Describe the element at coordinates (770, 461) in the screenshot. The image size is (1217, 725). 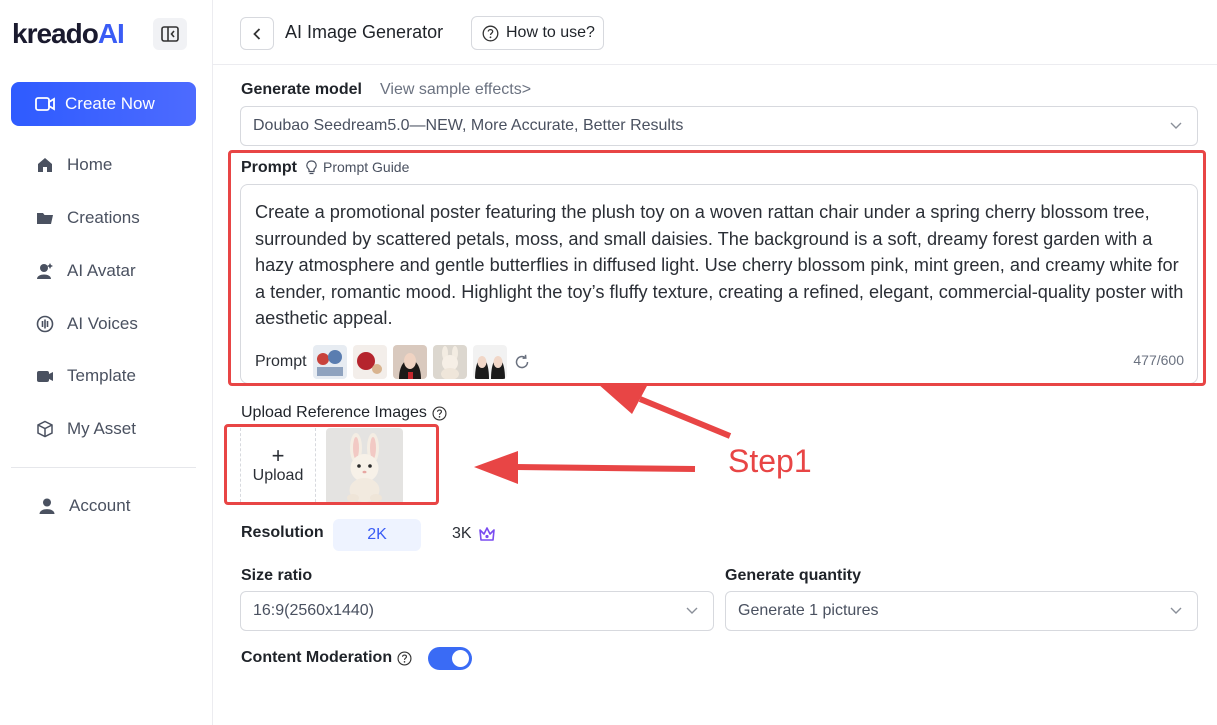
I see `annotation-step-label: Step1` at that location.